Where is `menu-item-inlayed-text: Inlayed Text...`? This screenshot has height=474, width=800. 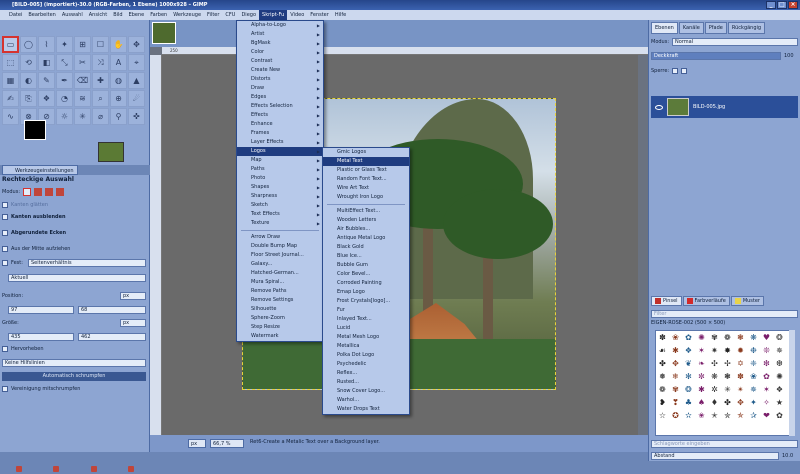 menu-item-inlayed-text: Inlayed Text... is located at coordinates (366, 319).